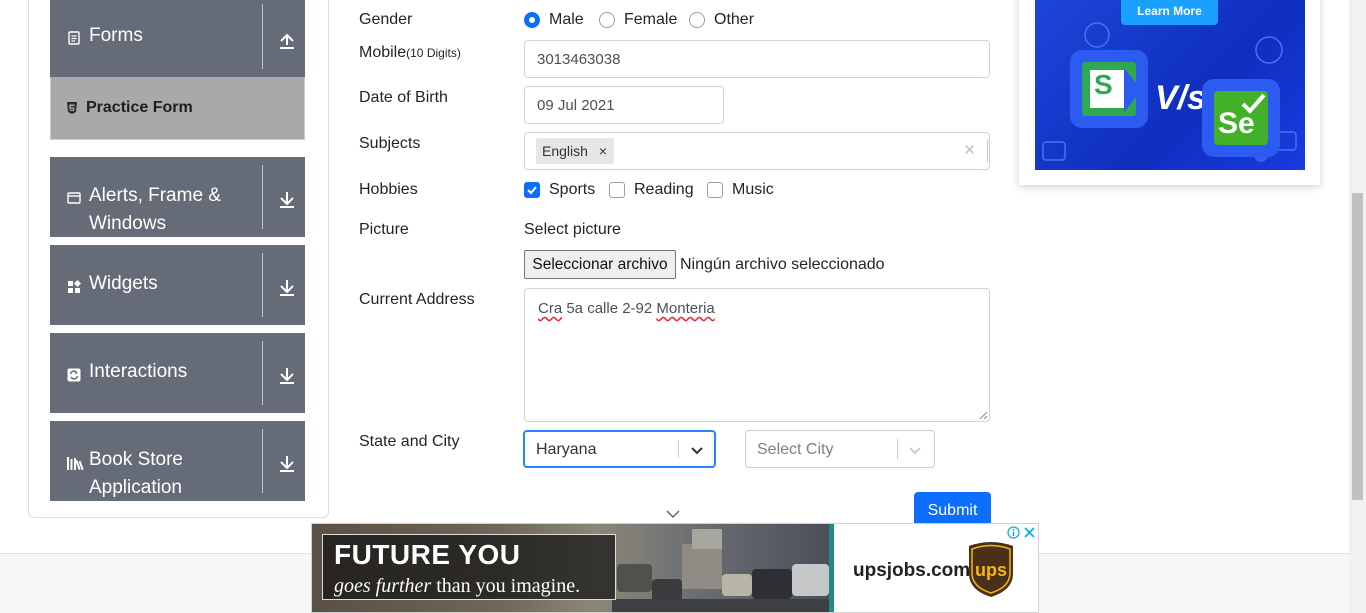  What do you see at coordinates (427, 554) in the screenshot?
I see `ad-headline-text: FUTURE YOU` at bounding box center [427, 554].